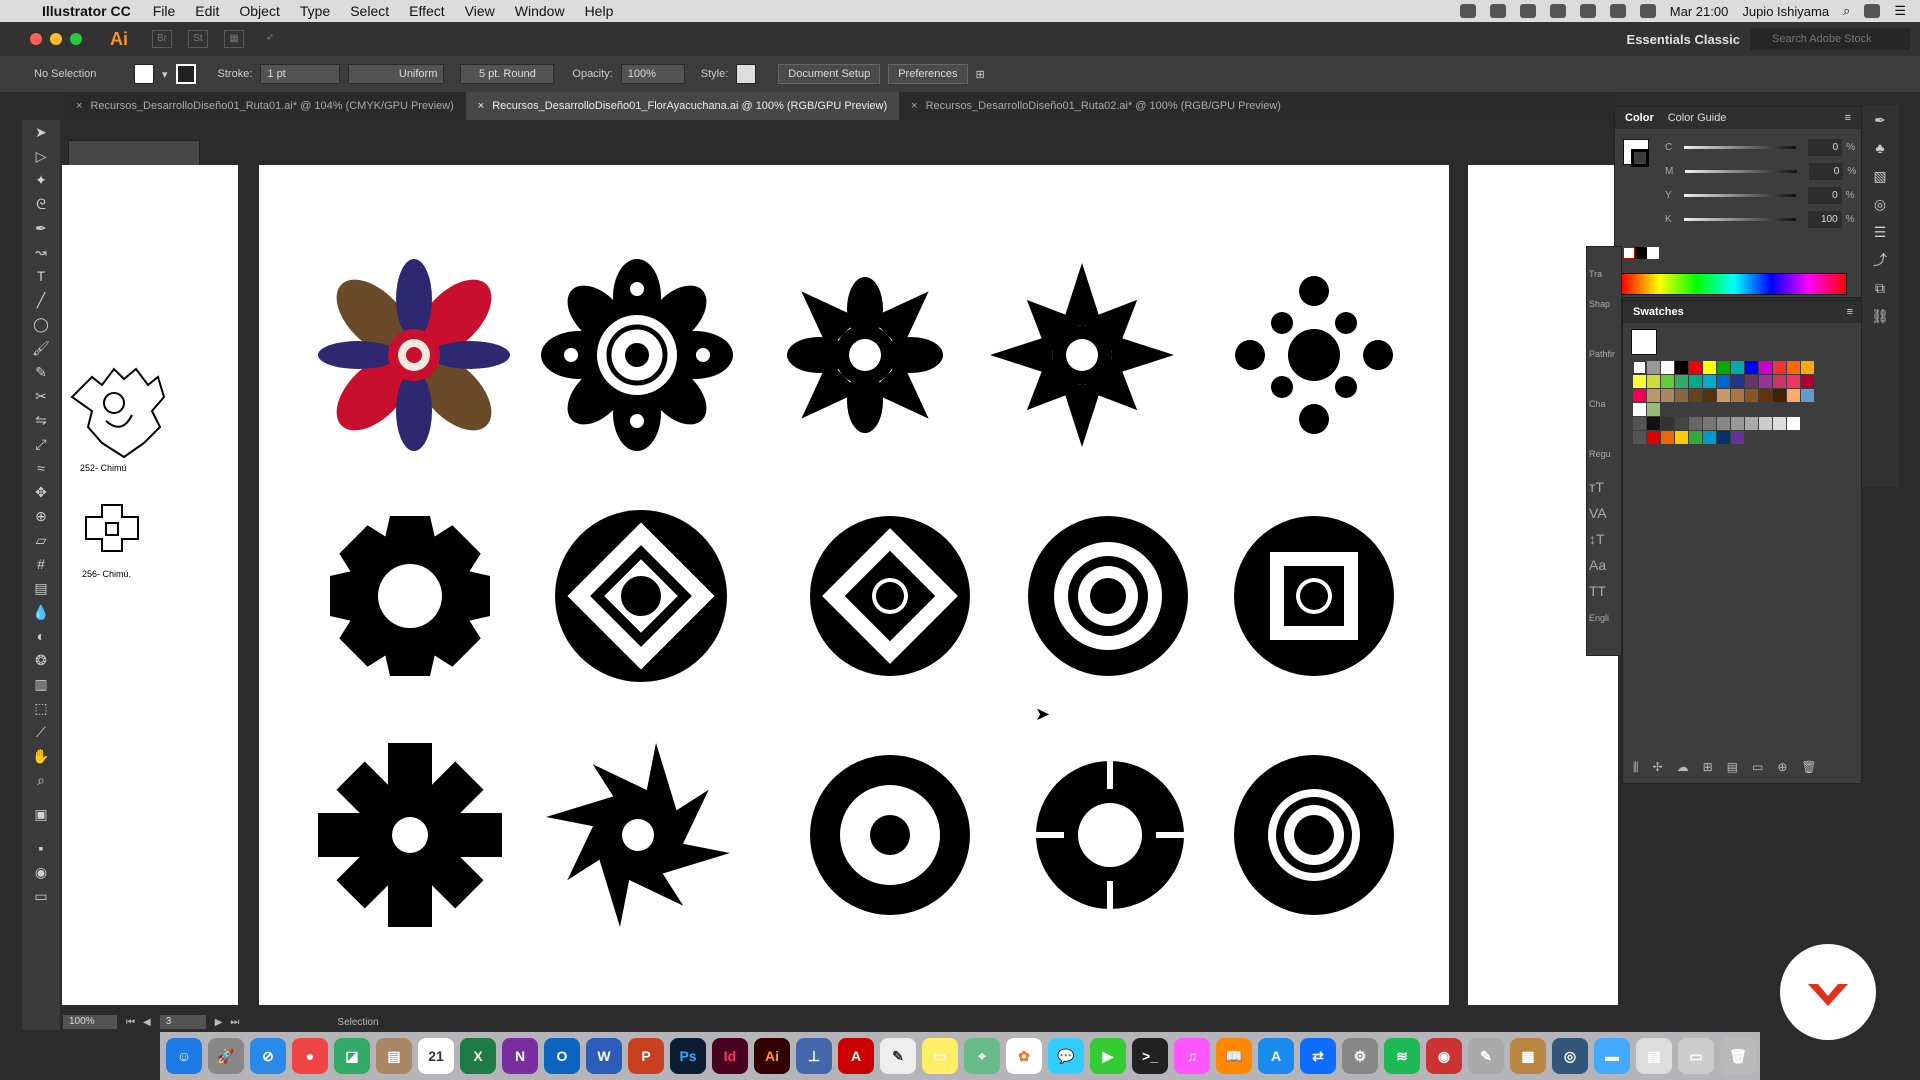  Describe the element at coordinates (1697, 118) in the screenshot. I see `tab-color-guide: Color Guide` at that location.